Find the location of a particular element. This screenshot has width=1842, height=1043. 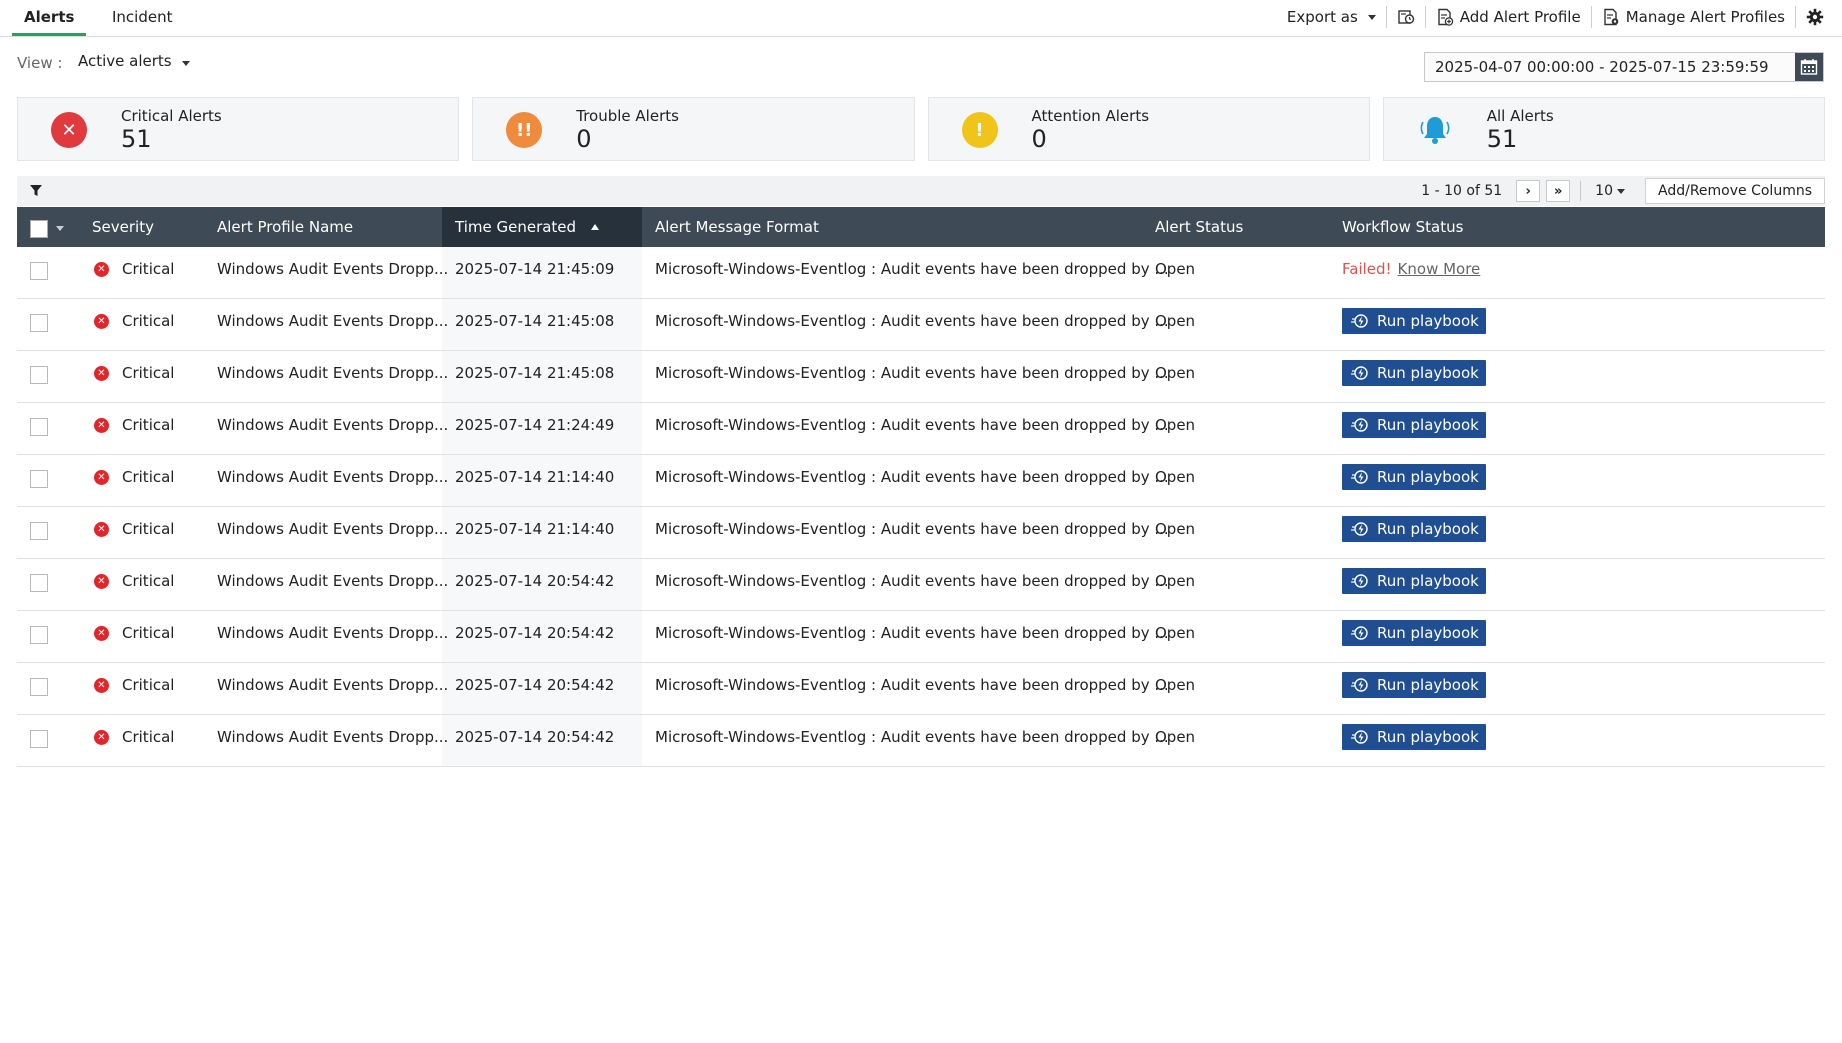

chevron-right-icon: › is located at coordinates (1528, 191).